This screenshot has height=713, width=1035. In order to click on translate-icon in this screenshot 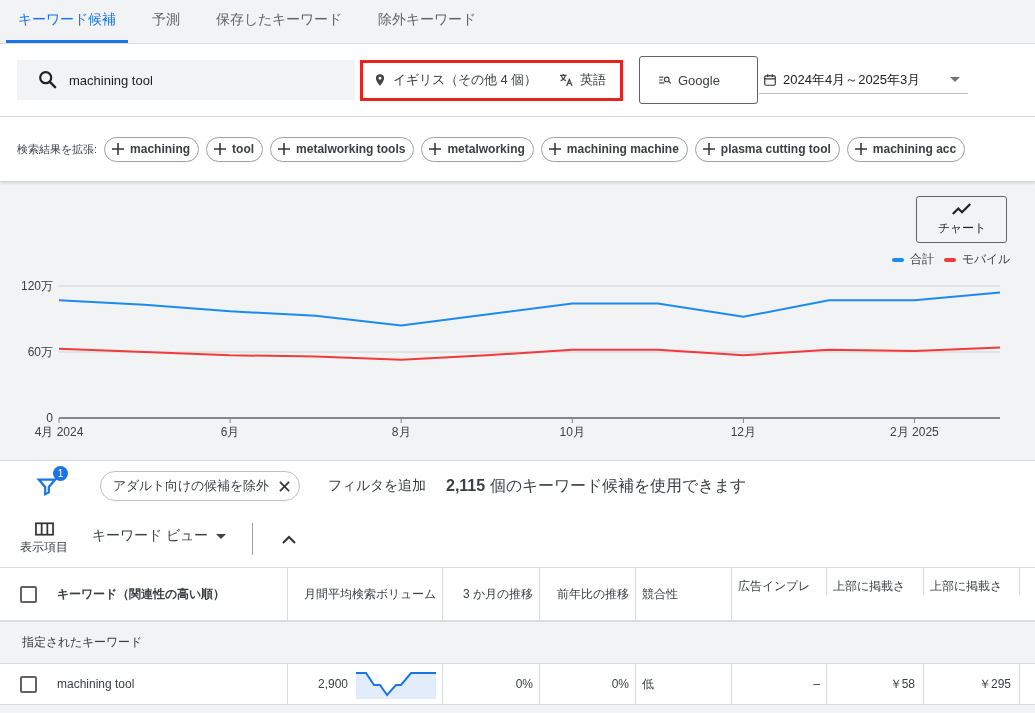, I will do `click(566, 80)`.